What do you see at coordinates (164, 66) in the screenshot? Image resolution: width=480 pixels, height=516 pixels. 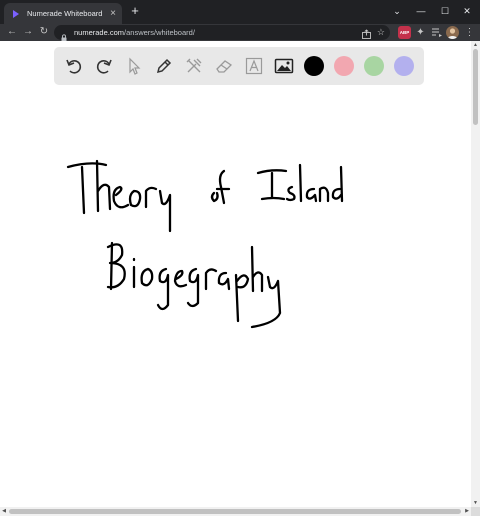 I see `pen-icon` at bounding box center [164, 66].